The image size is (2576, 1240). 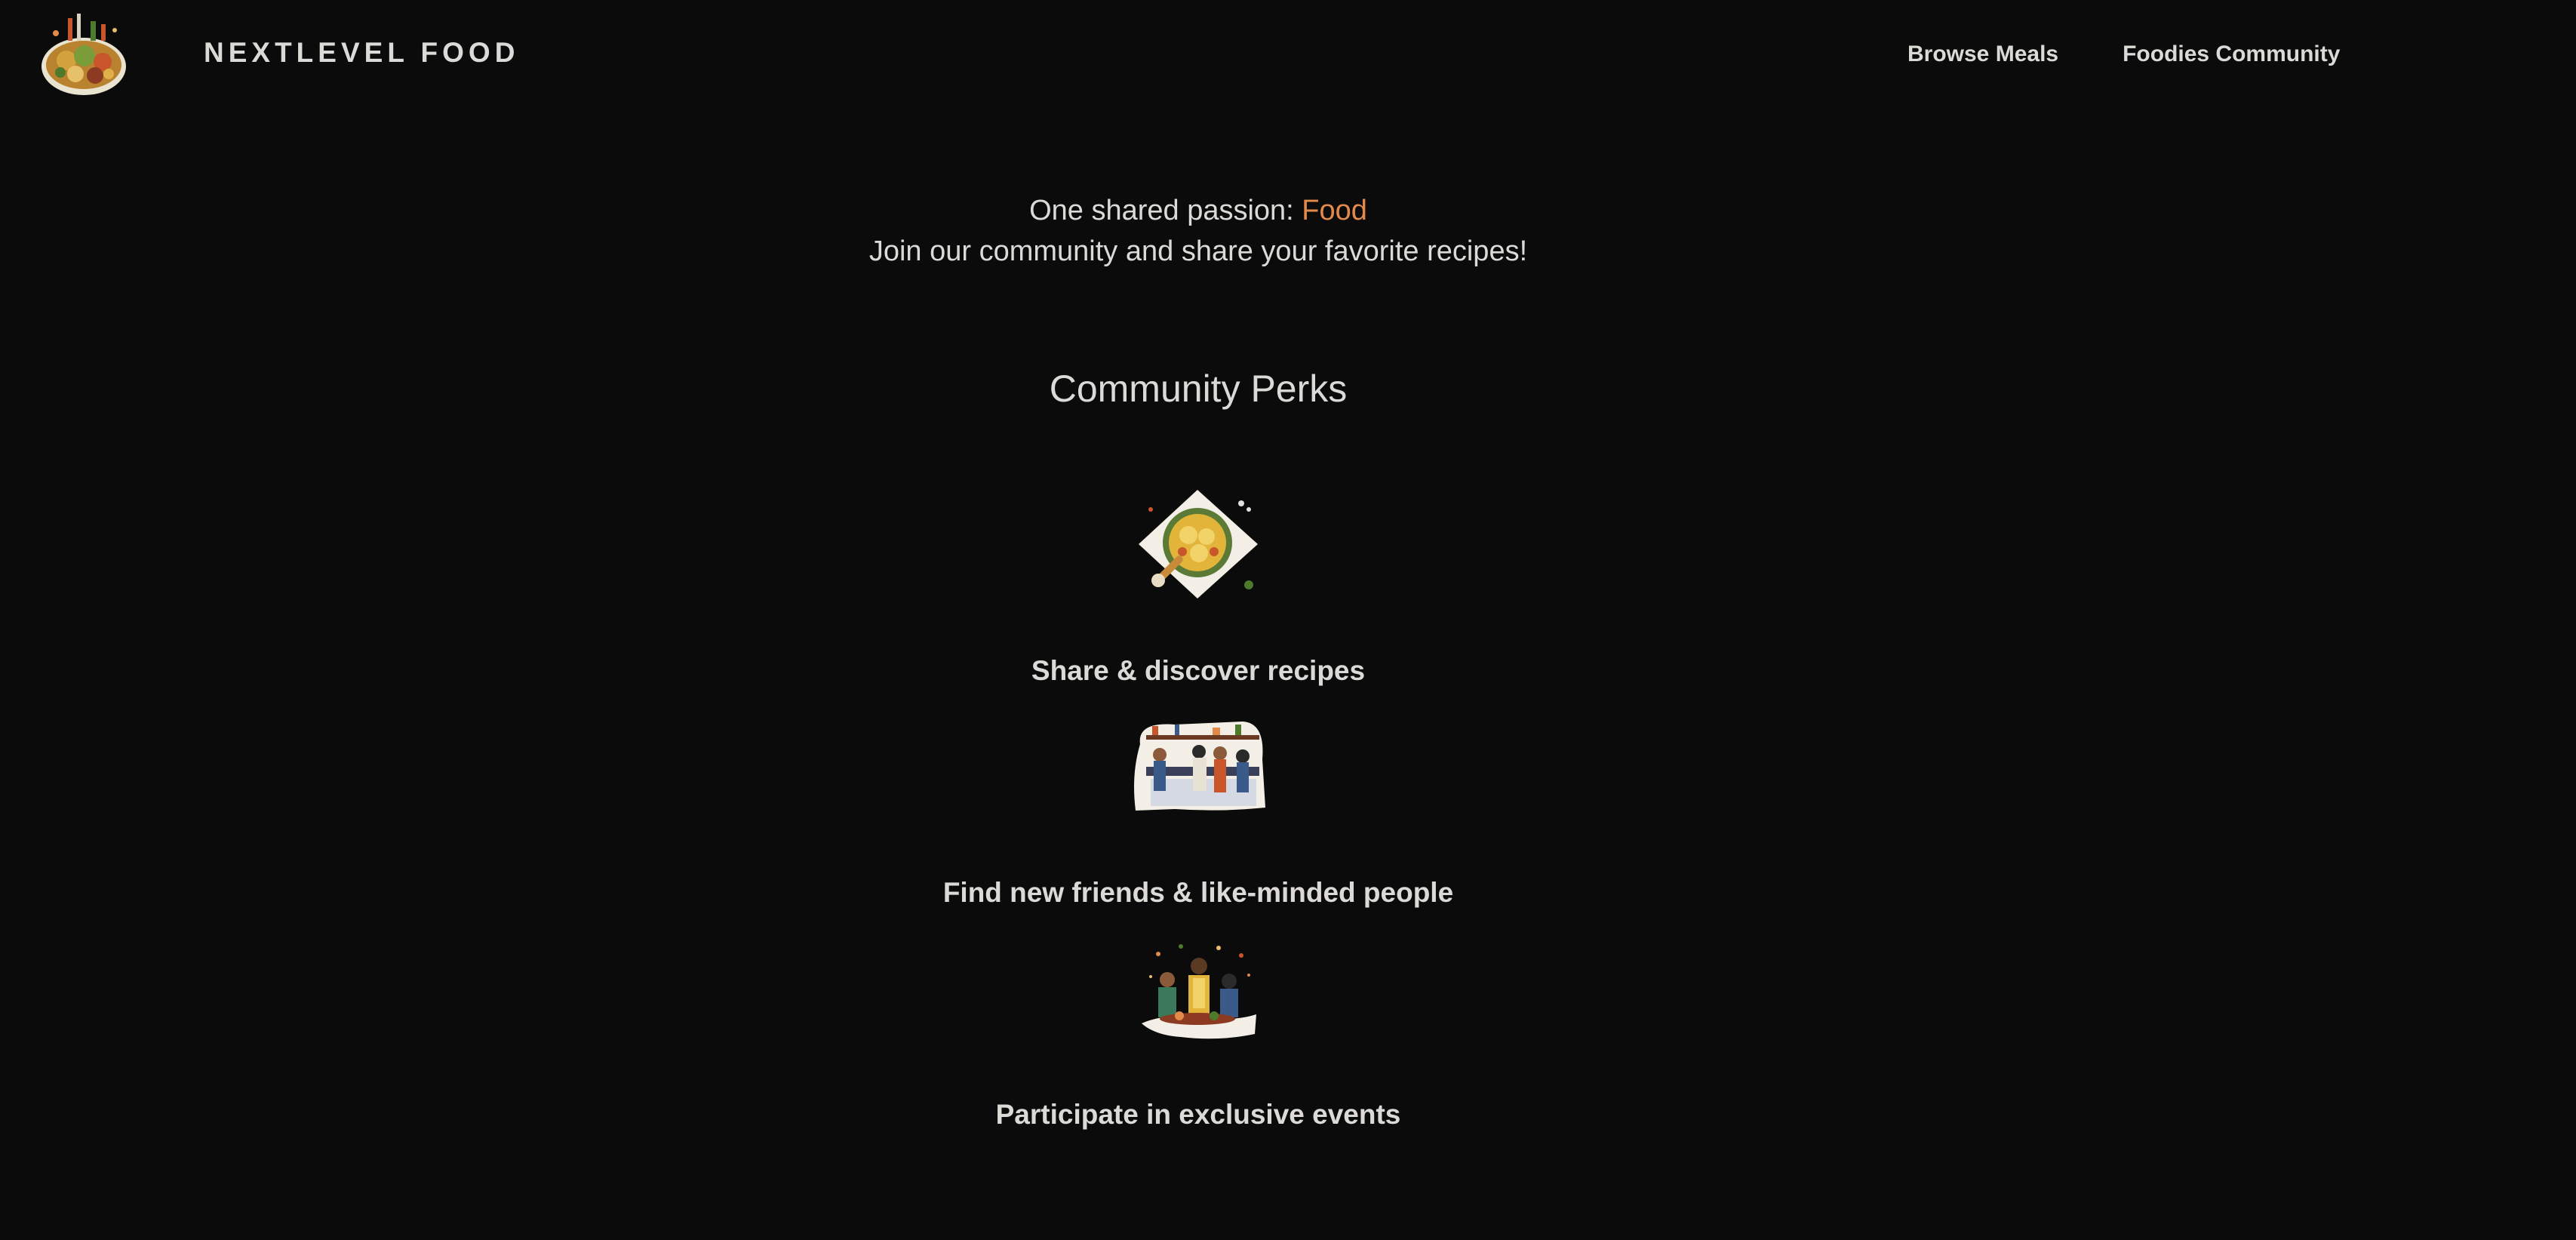 I want to click on perk-label-friends: Find new friends & like-minded people, so click(x=1198, y=893).